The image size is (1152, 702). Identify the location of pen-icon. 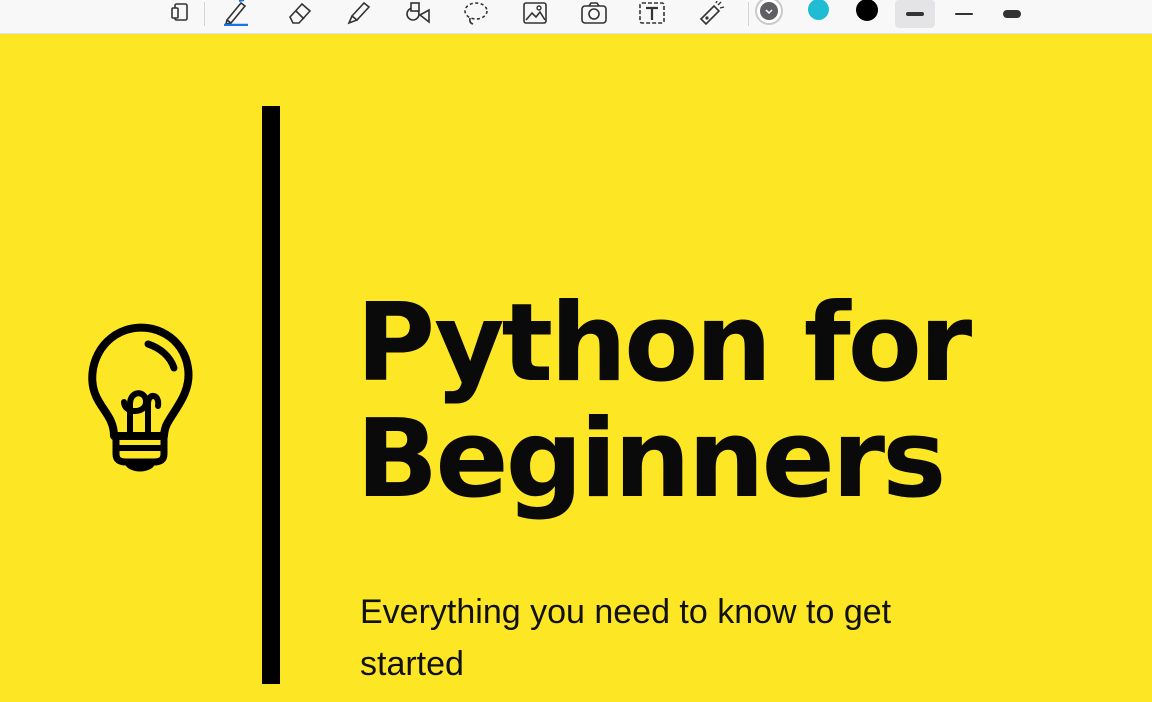
(236, 13).